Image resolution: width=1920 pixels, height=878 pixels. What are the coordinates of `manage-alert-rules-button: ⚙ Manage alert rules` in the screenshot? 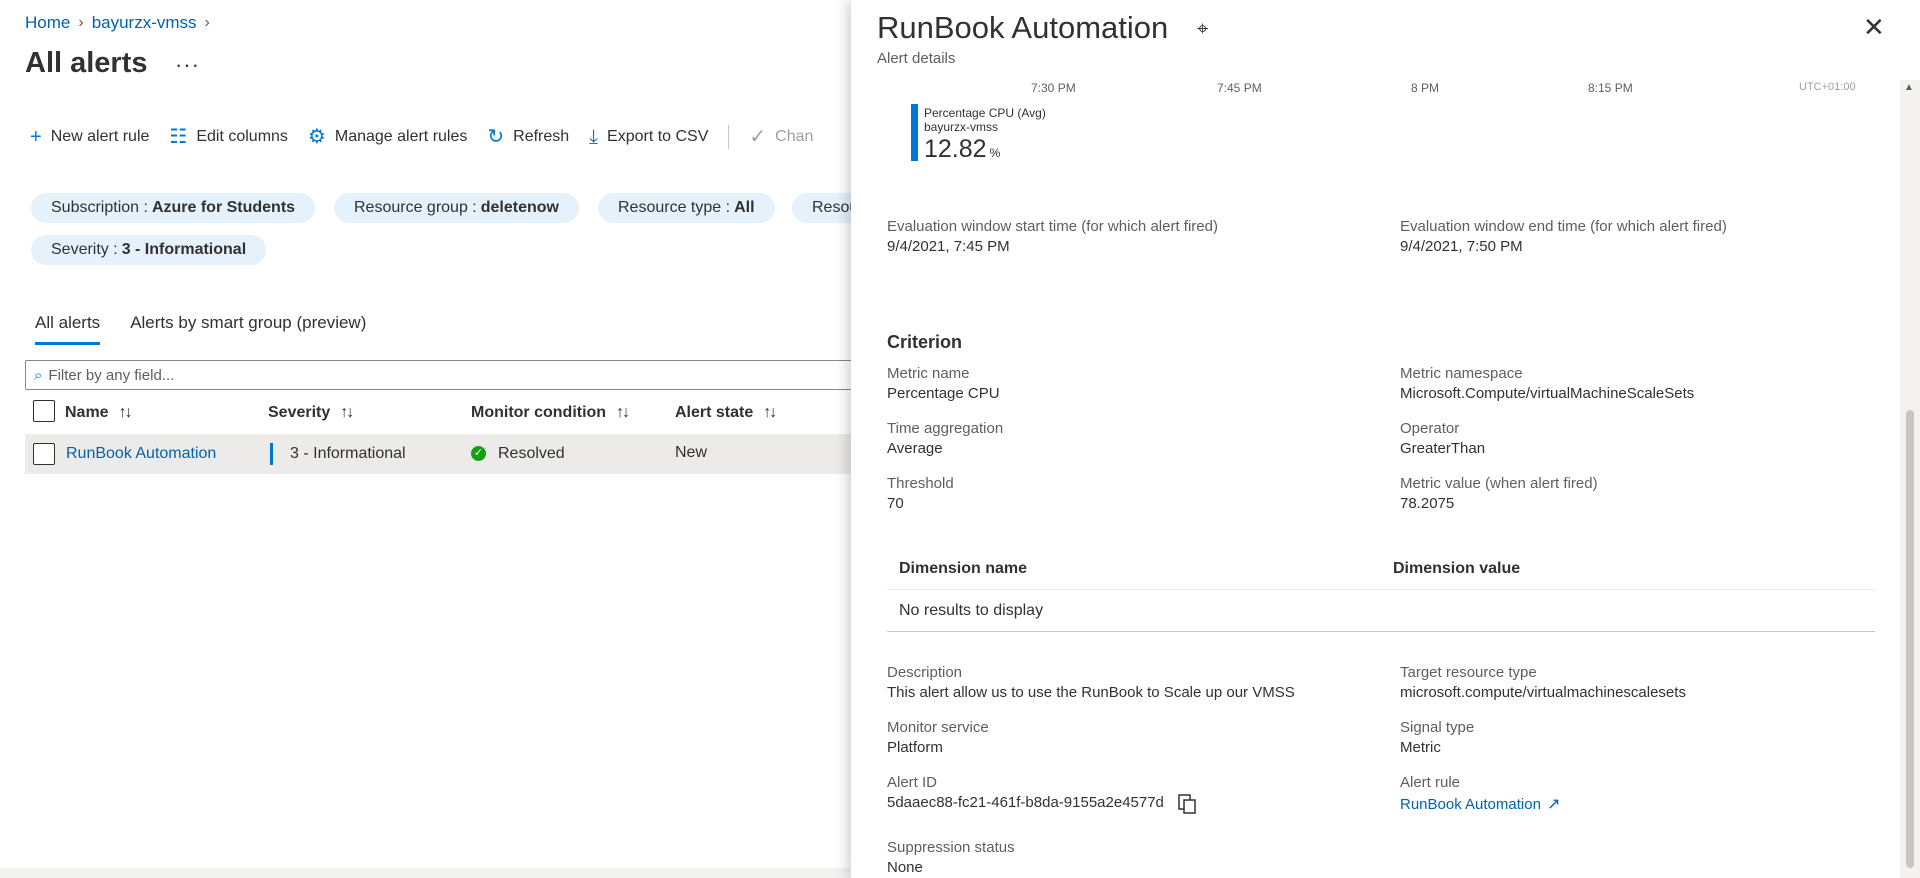 It's located at (387, 137).